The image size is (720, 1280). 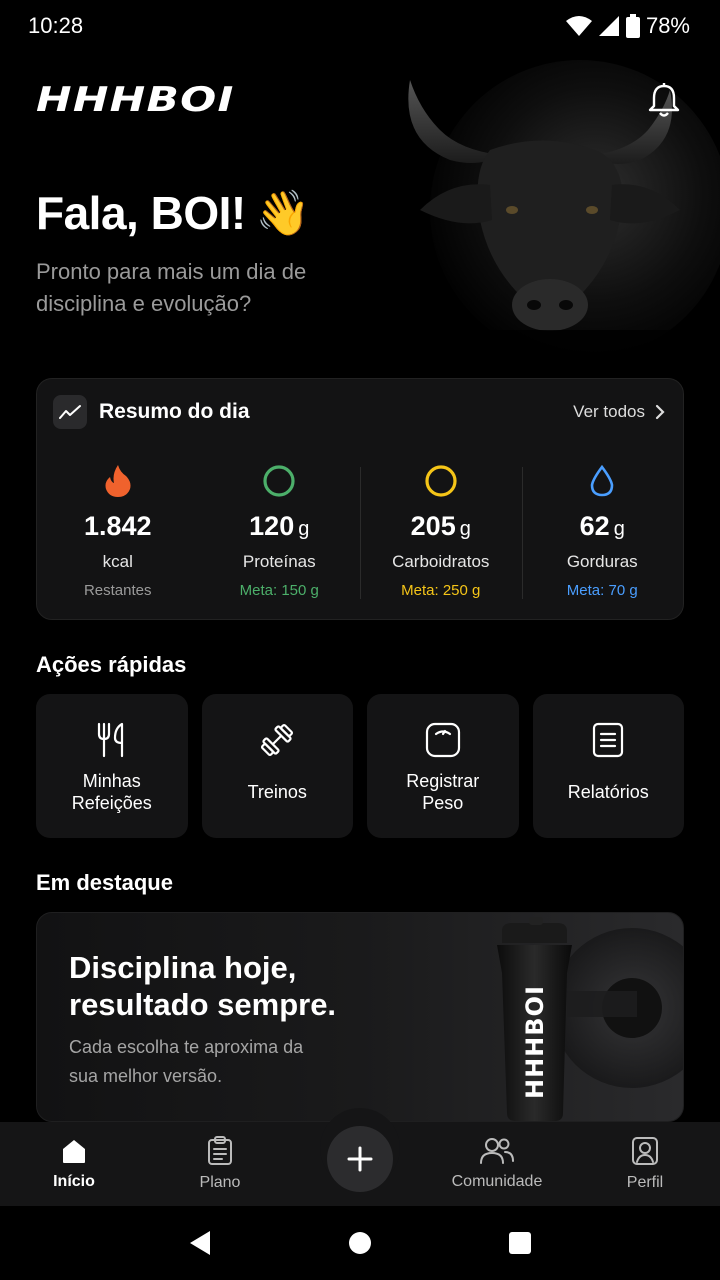 What do you see at coordinates (609, 411) in the screenshot?
I see `see-all-label: Ver todos` at bounding box center [609, 411].